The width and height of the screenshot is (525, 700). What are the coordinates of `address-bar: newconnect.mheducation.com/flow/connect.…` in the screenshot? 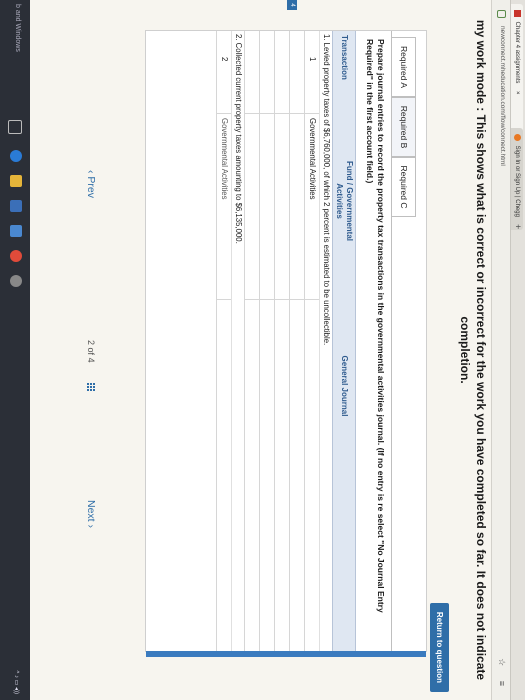 It's located at (500, 350).